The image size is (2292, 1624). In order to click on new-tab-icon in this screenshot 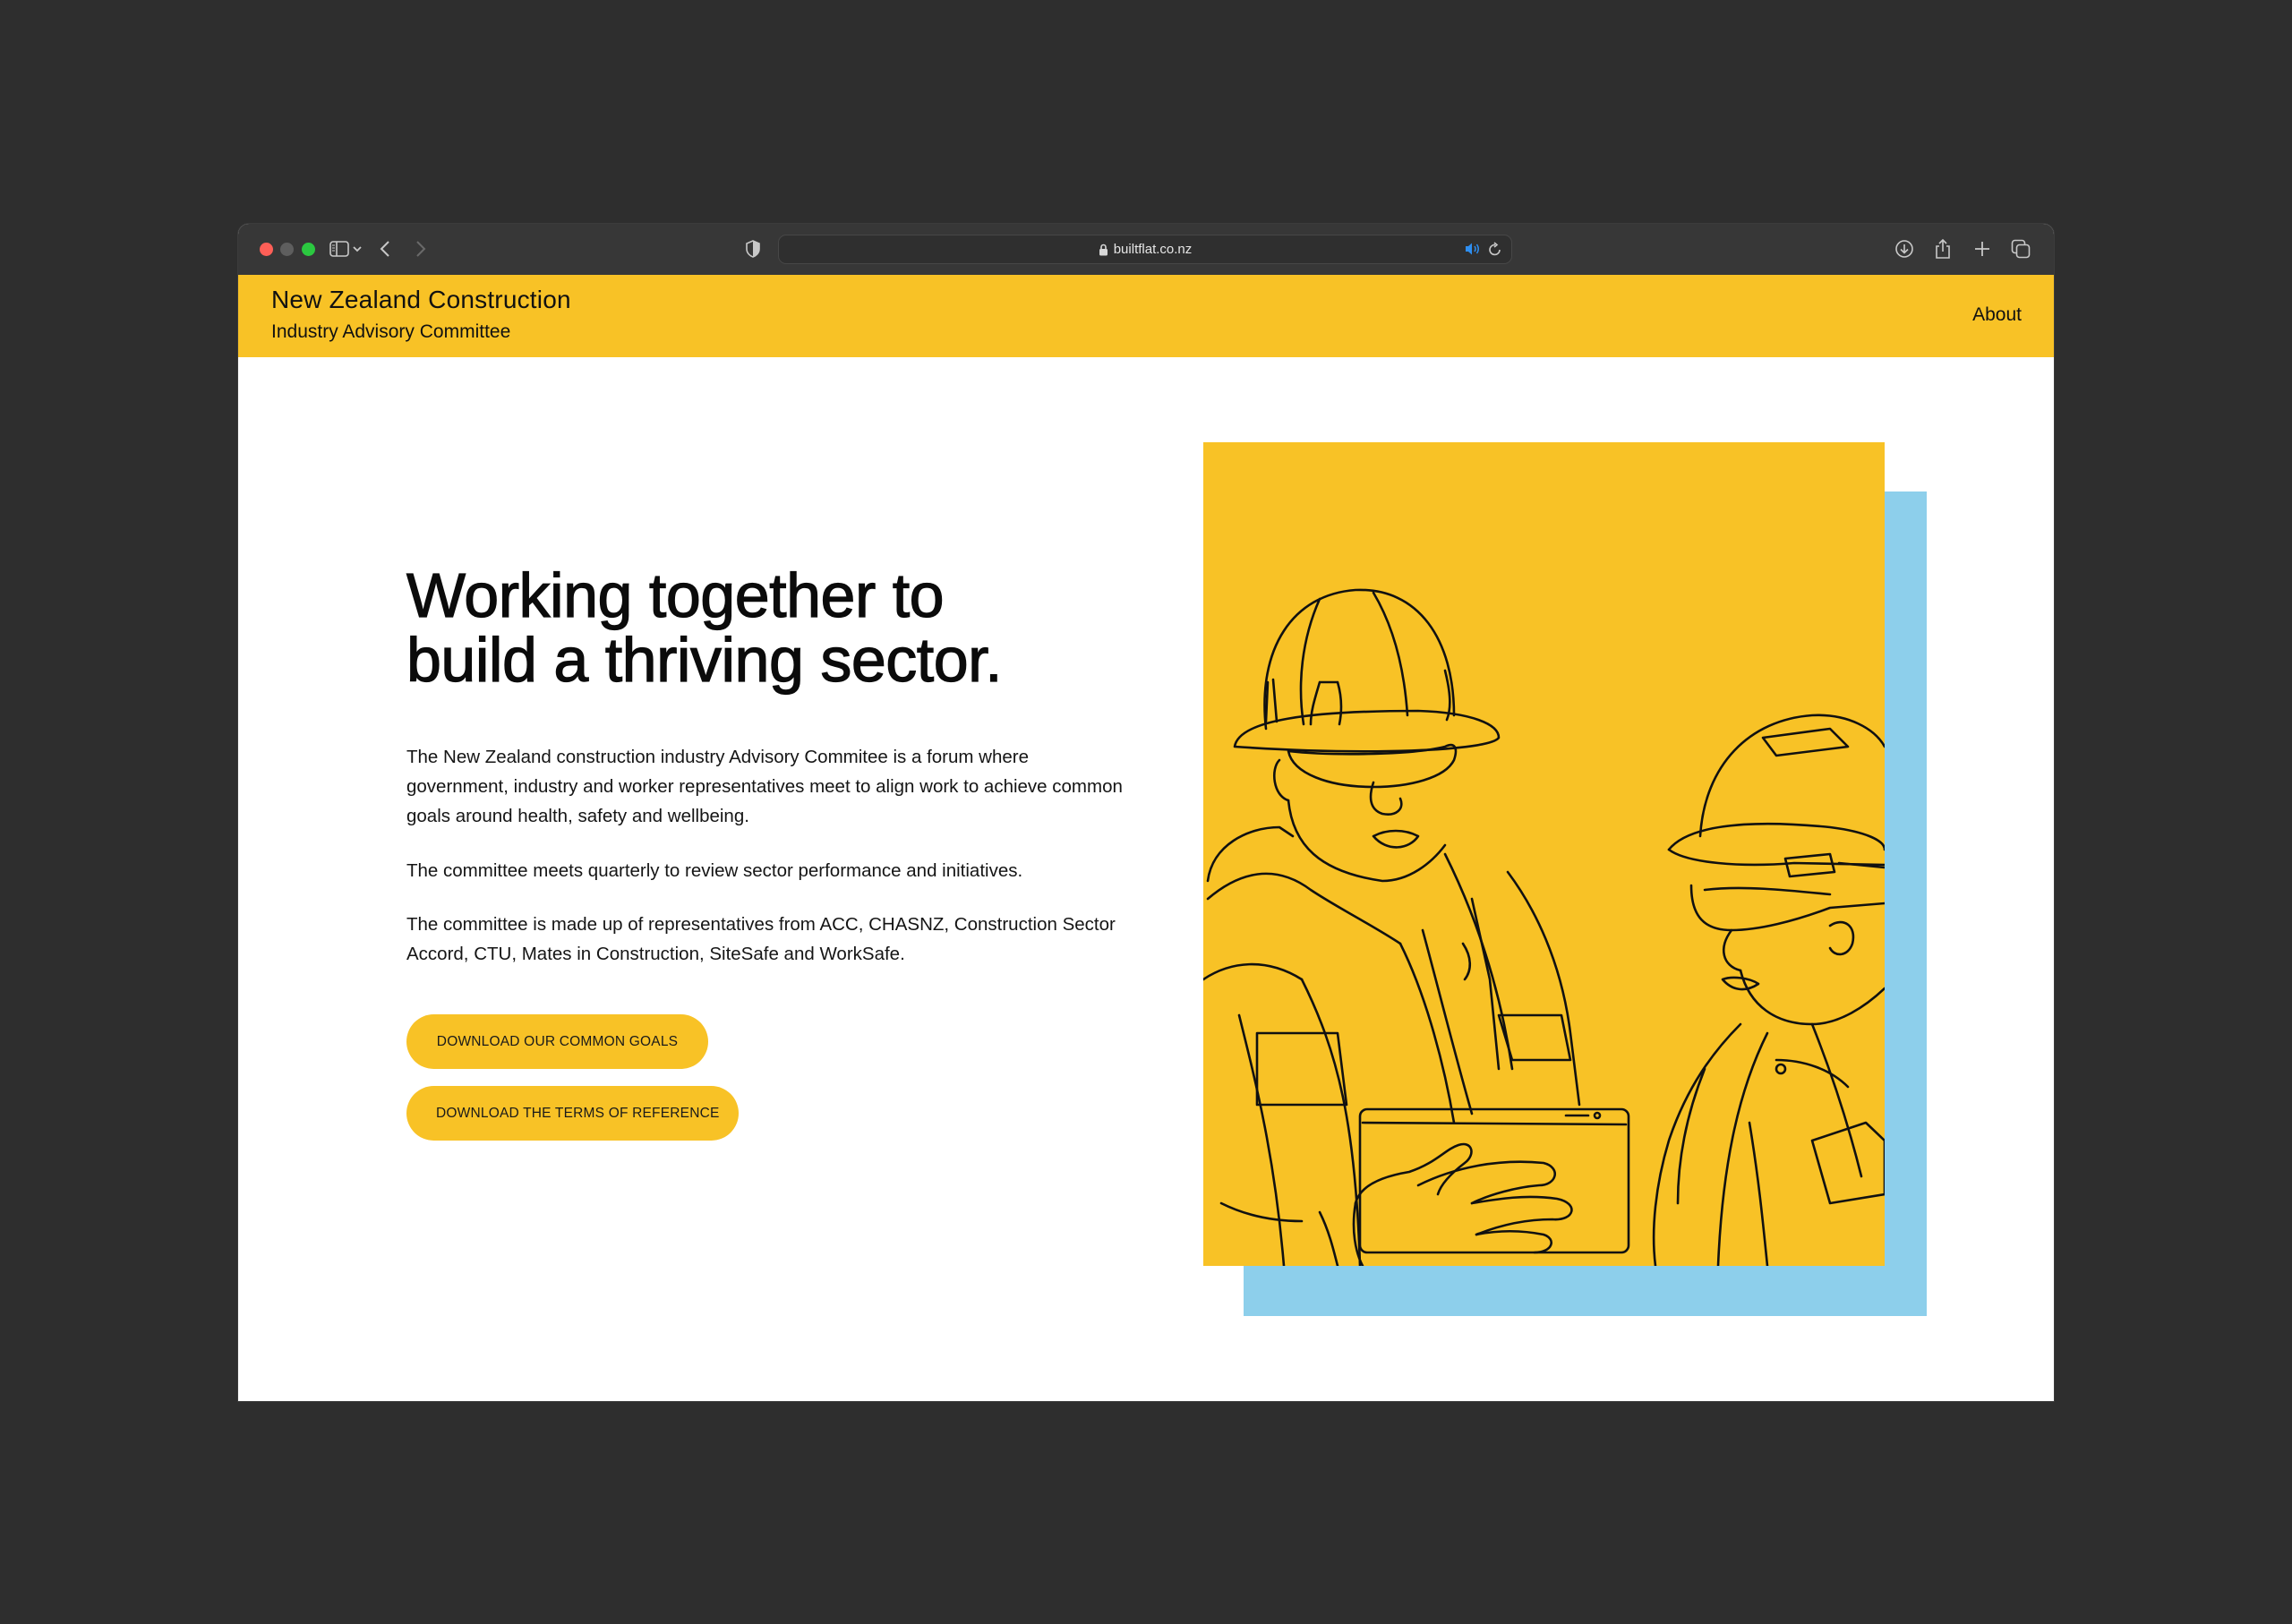, I will do `click(1982, 248)`.